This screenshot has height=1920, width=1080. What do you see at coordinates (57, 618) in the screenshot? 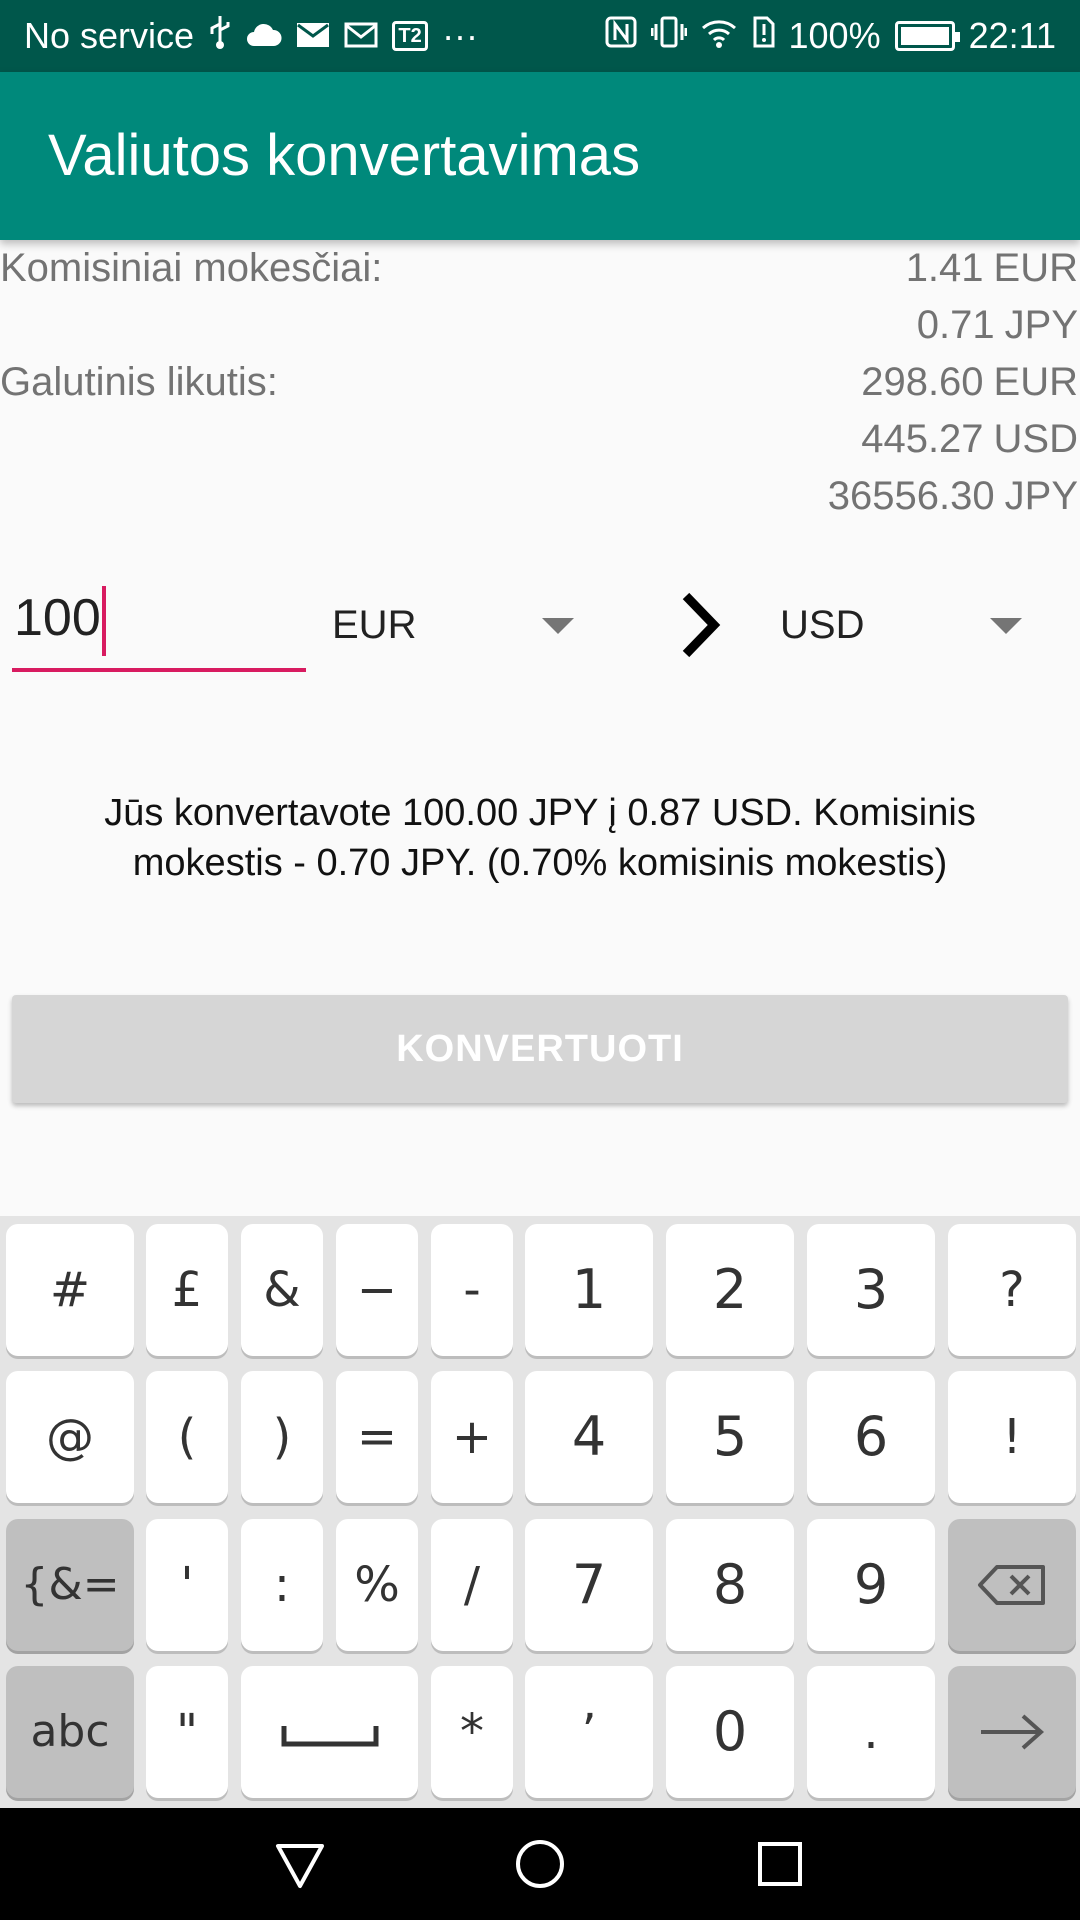
I see `amount-value: 100` at bounding box center [57, 618].